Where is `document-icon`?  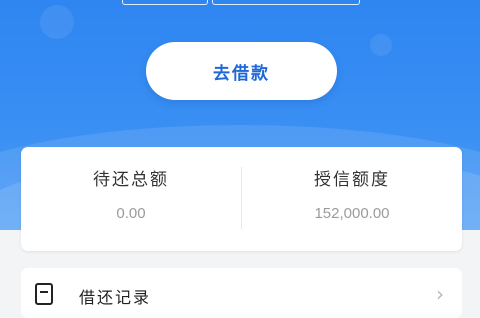 document-icon is located at coordinates (44, 294).